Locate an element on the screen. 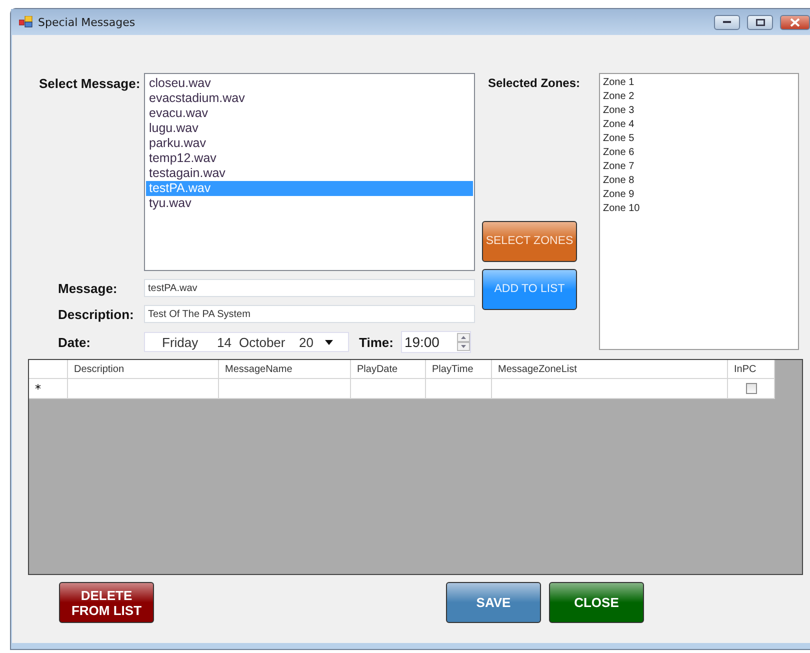 This screenshot has width=810, height=653. select-message-label: Select Message: is located at coordinates (90, 83).